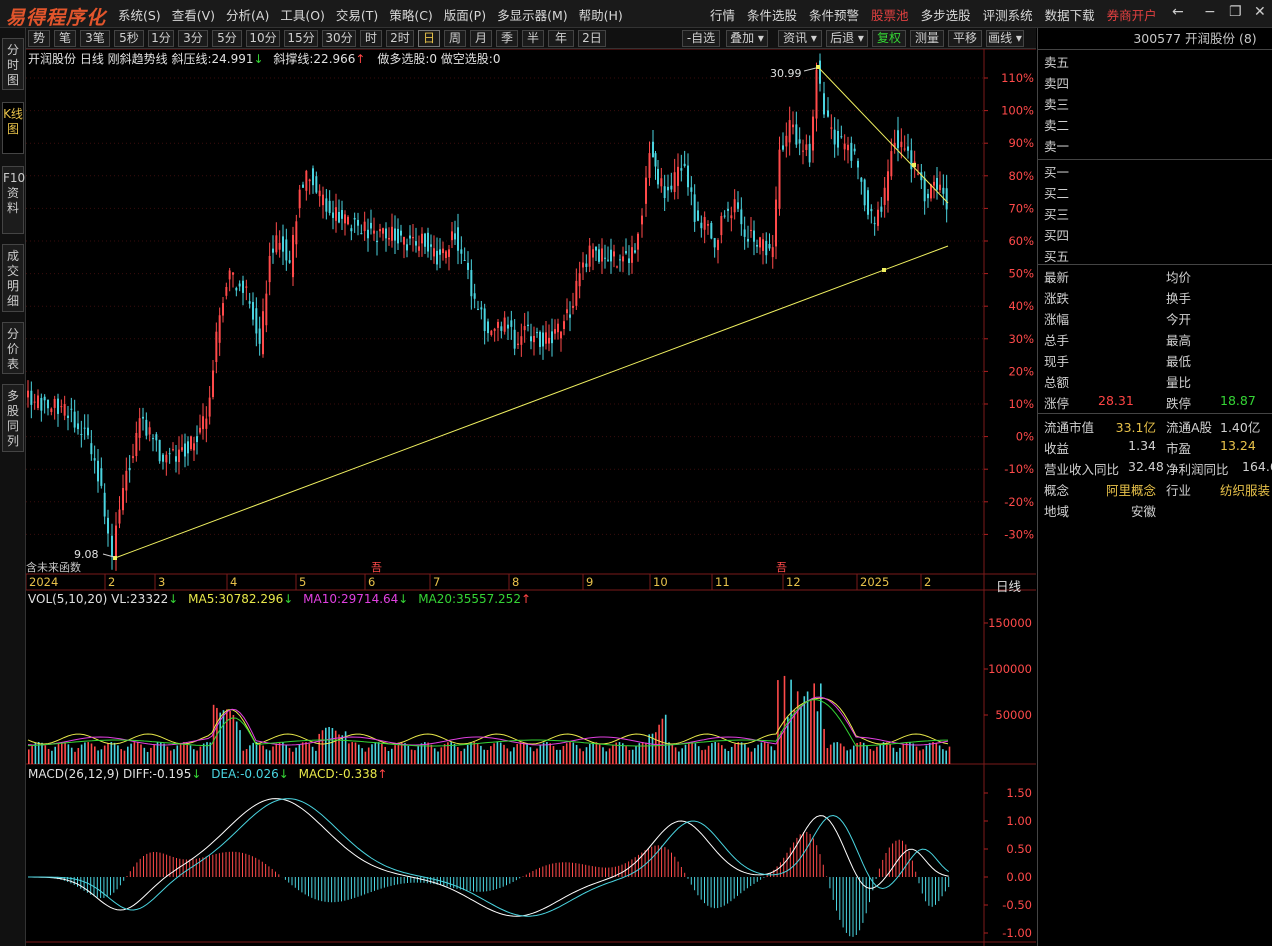 The height and width of the screenshot is (946, 1272). I want to click on vol-ma5: MA5:30782.296, so click(236, 599).